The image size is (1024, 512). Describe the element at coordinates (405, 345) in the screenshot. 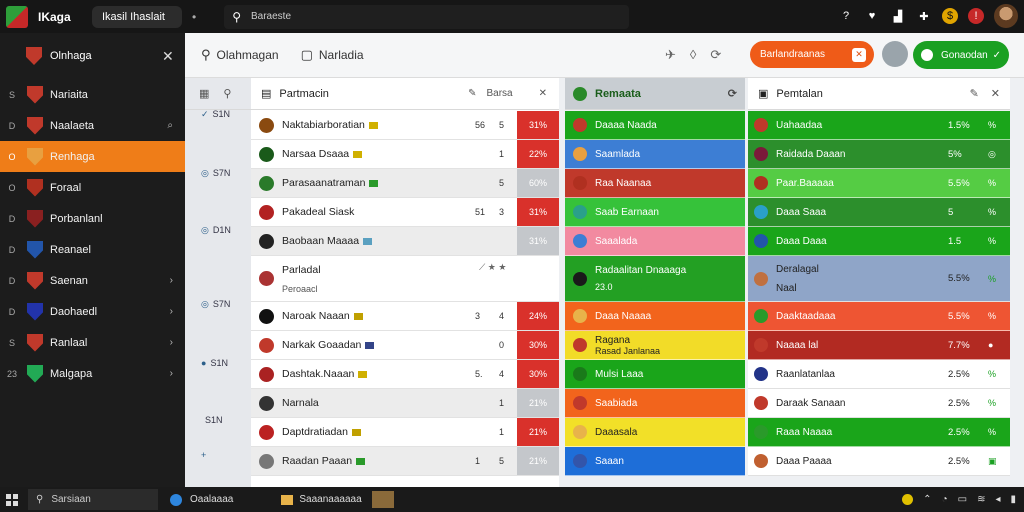

I see `table-row: Narkak Goaadan 0 30%` at that location.